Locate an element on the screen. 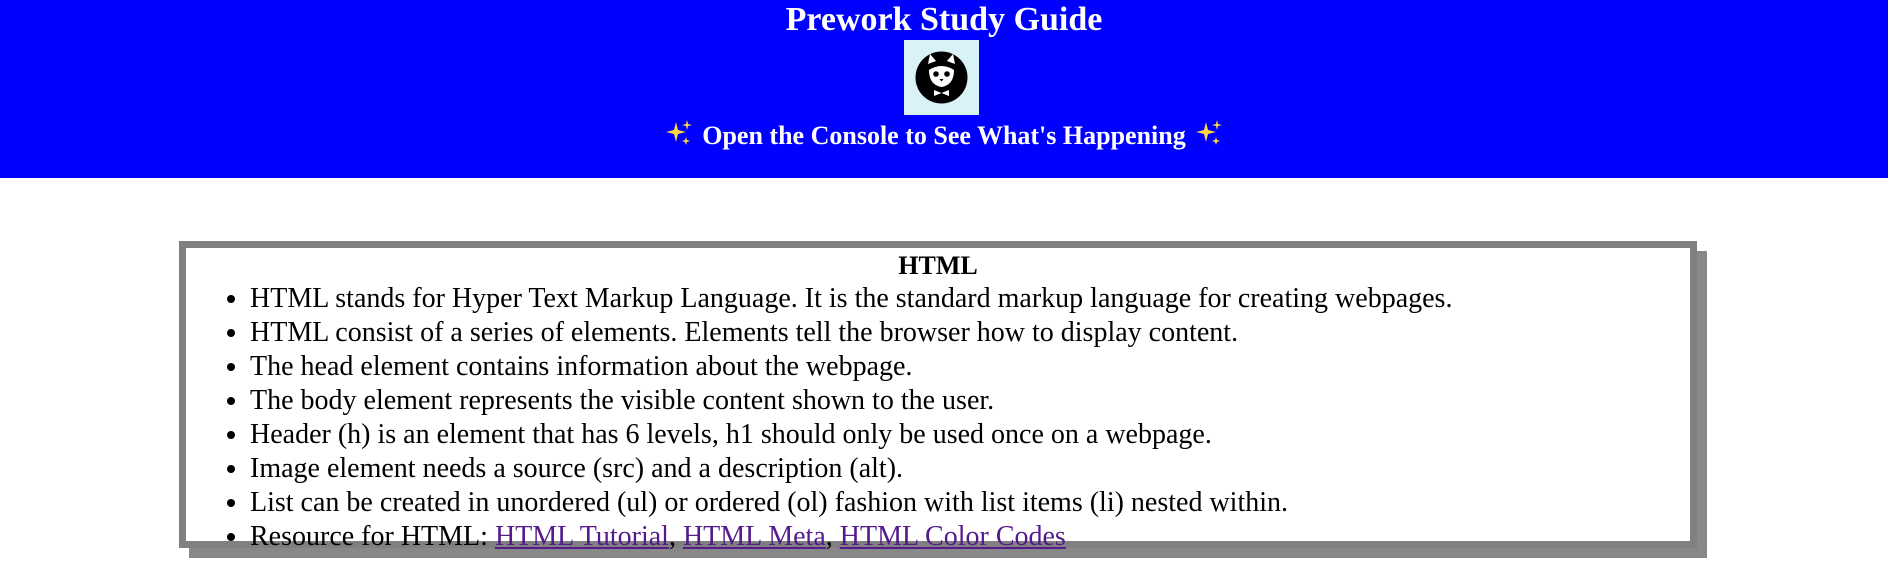  cat-avatar-icon is located at coordinates (941, 77).